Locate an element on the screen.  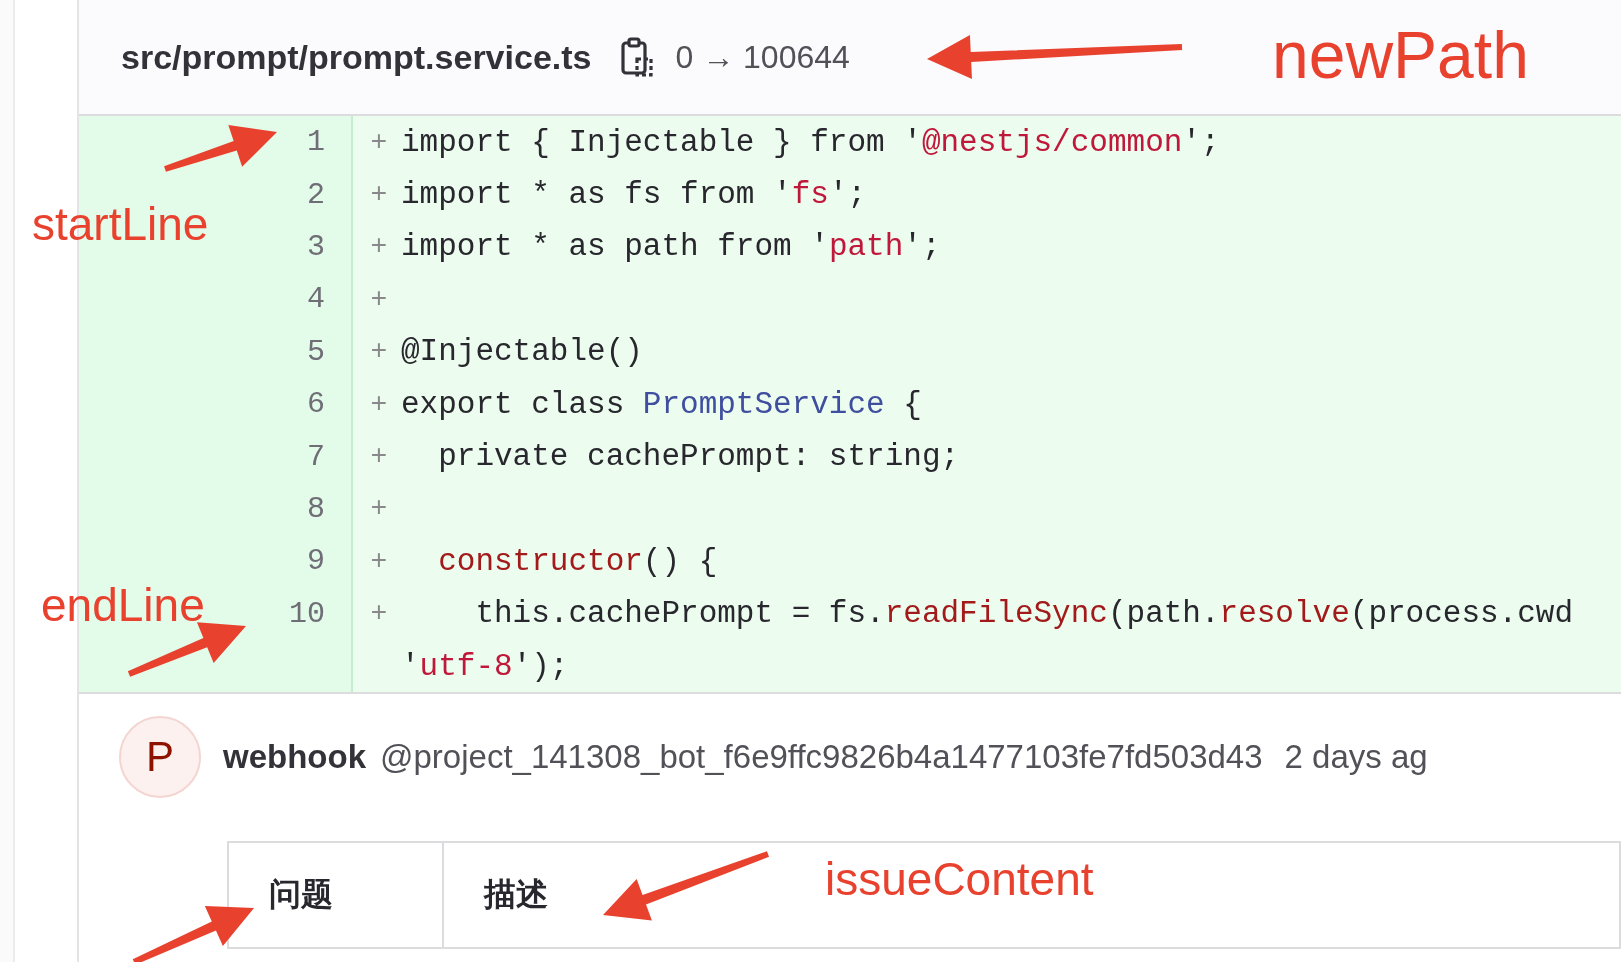
code-line: export class PromptService { is located at coordinates (661, 404).